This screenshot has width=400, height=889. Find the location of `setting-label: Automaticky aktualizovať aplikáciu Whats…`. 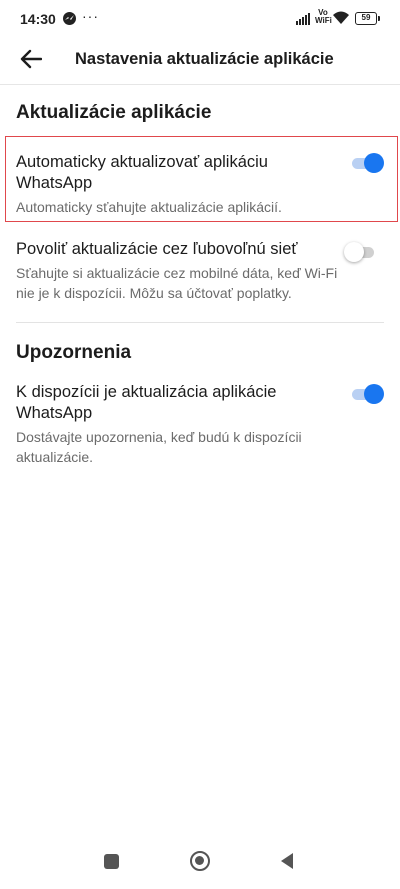

setting-label: Automaticky aktualizovať aplikáciu Whats… is located at coordinates (142, 172).